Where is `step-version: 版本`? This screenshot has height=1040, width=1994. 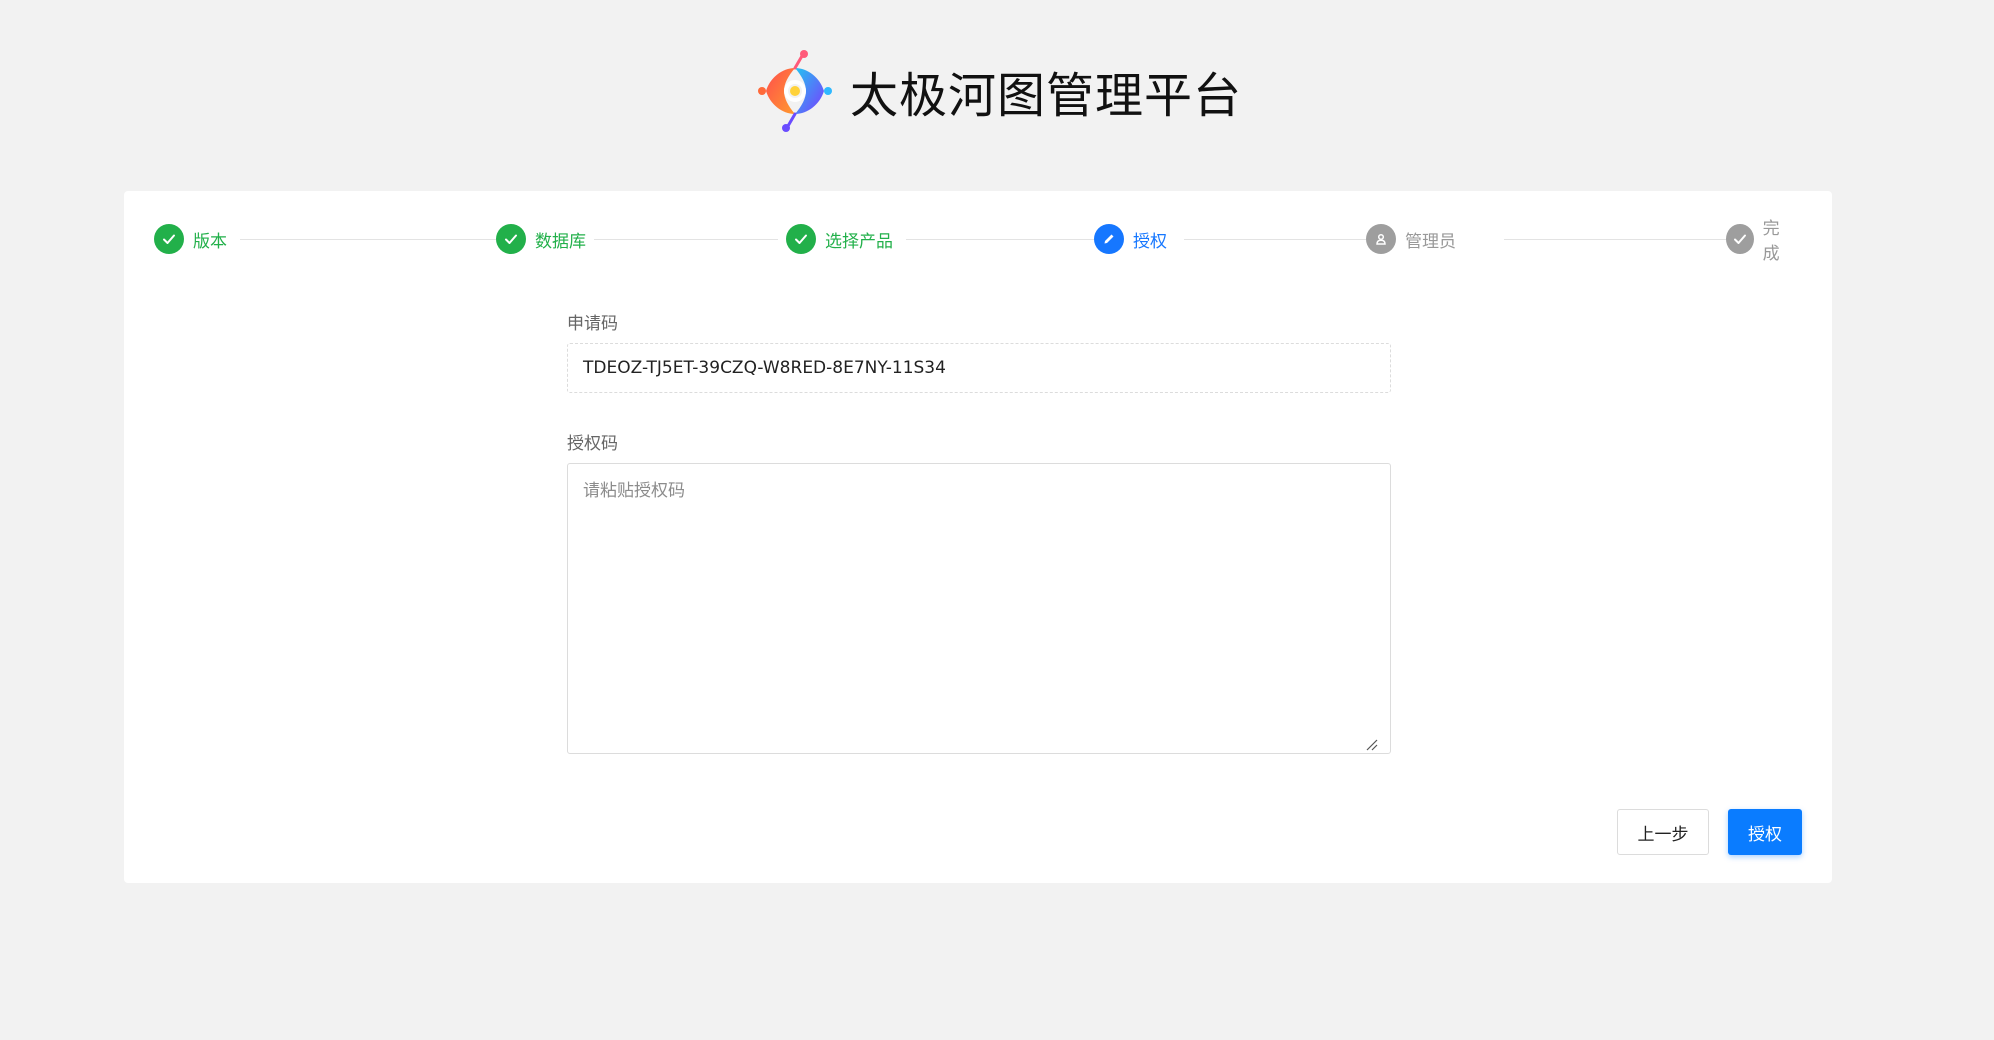
step-version: 版本 is located at coordinates (194, 239).